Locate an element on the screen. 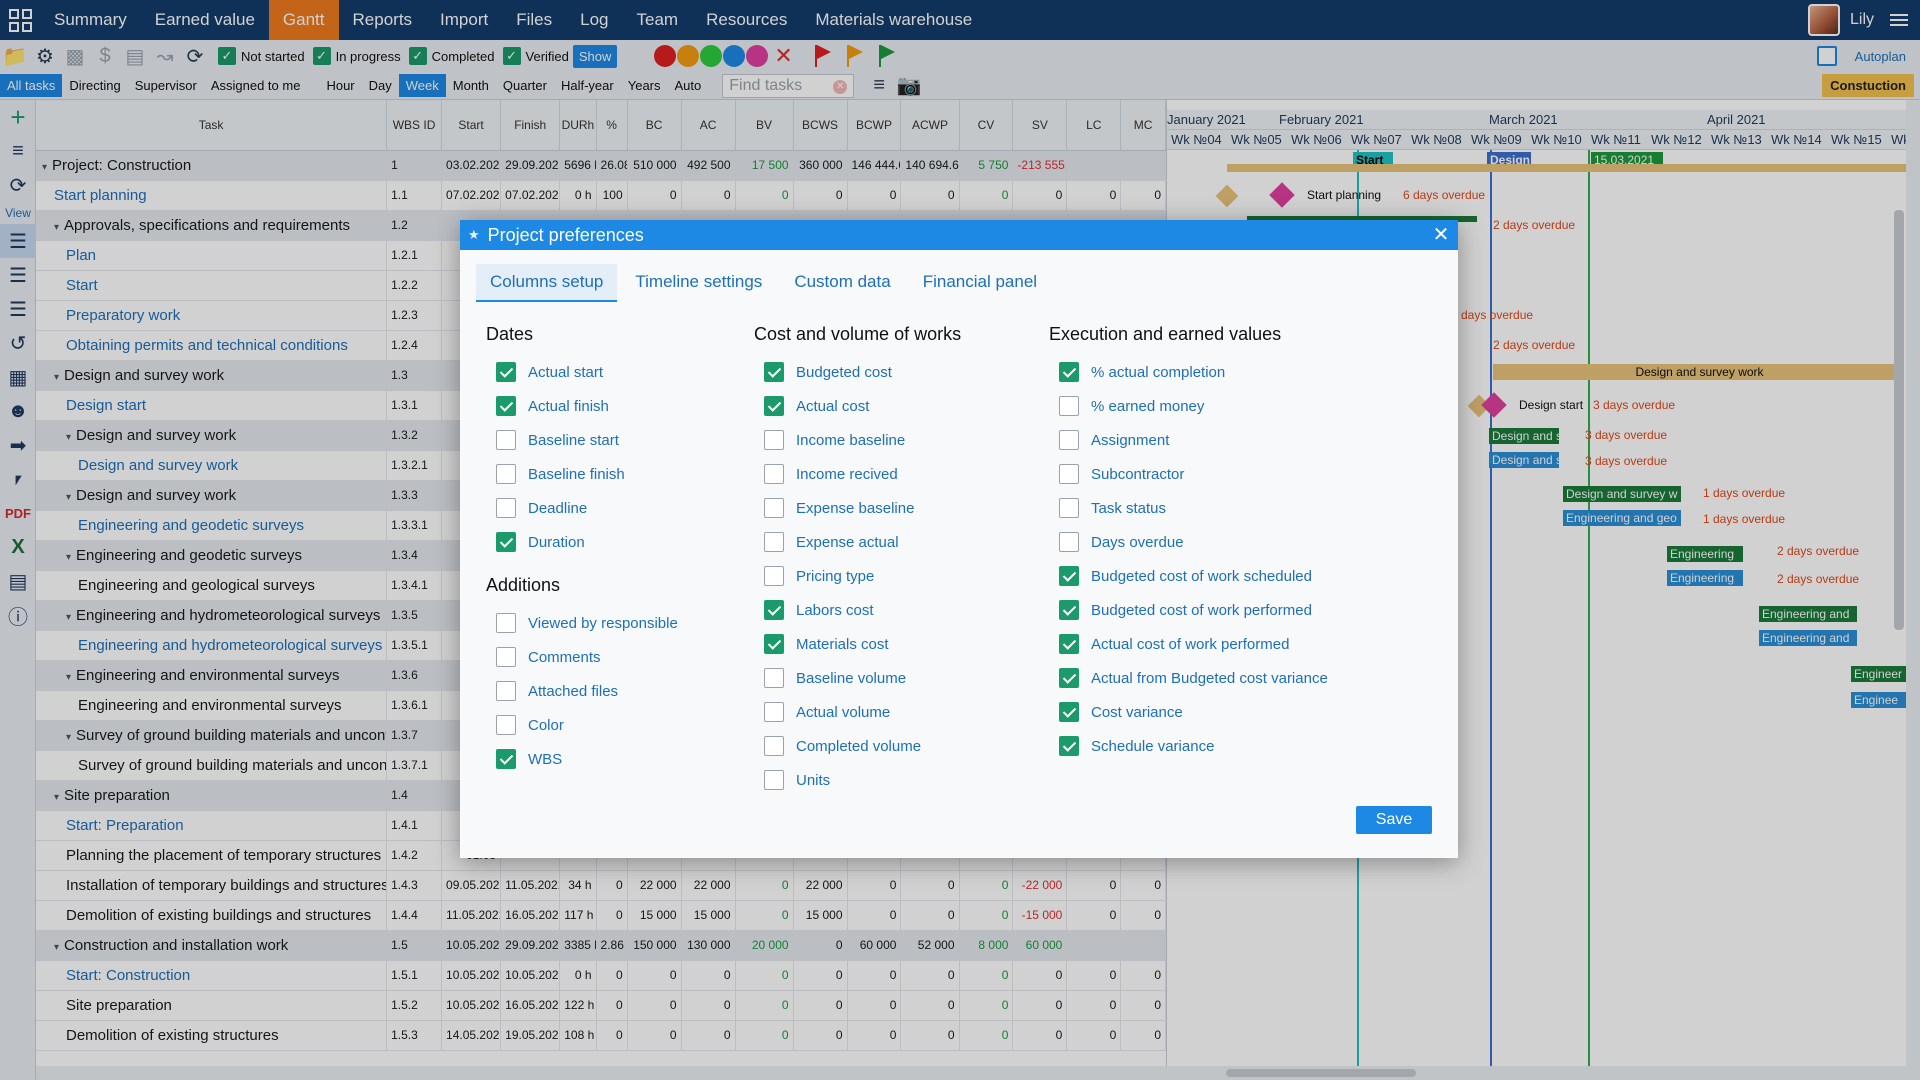  option-attached-files: Attached files is located at coordinates (591, 691).